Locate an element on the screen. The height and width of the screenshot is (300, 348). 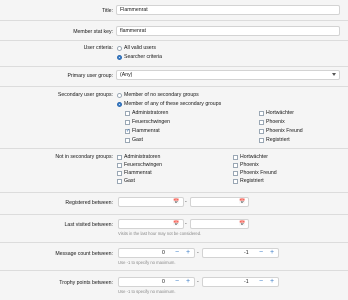
member-stat-key-input: flammenrat is located at coordinates (228, 31).